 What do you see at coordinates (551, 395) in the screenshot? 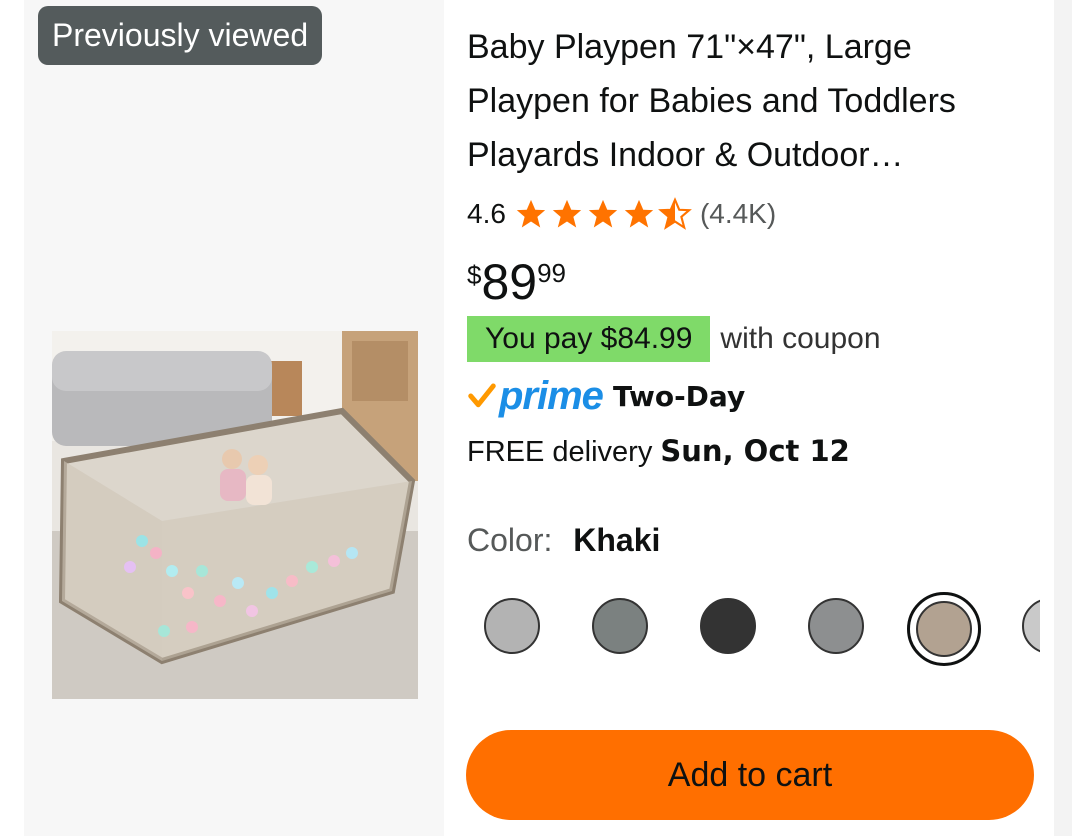
I see `prime-logo: prime` at bounding box center [551, 395].